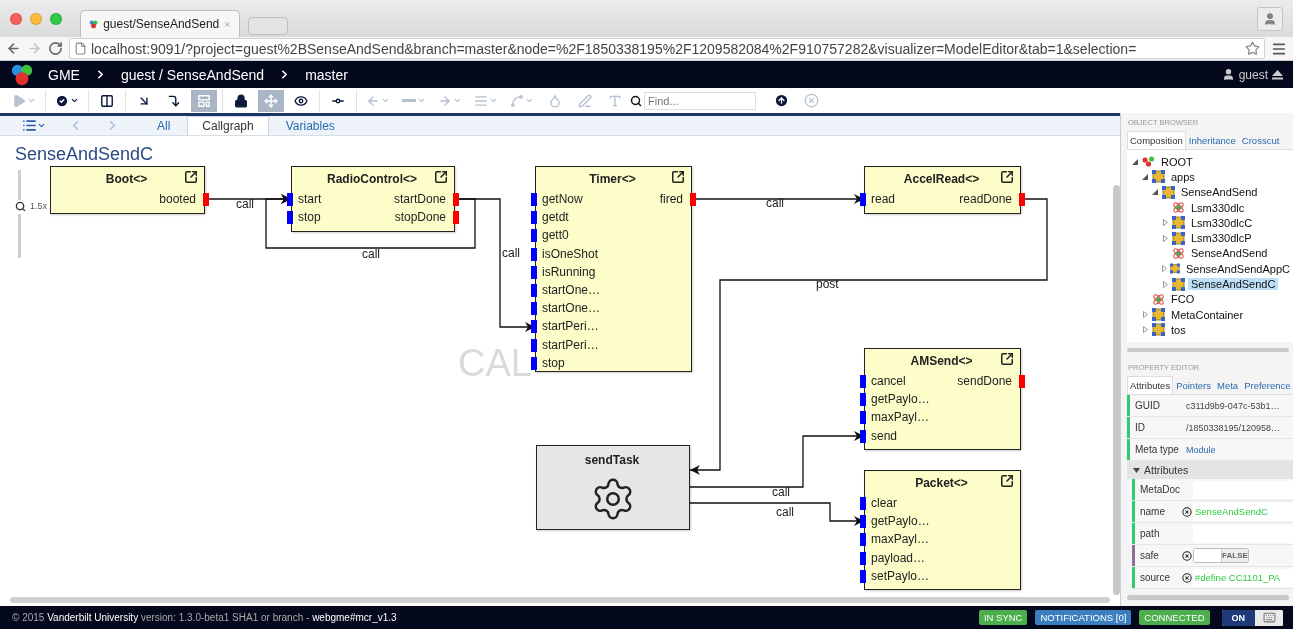 The image size is (1293, 629). I want to click on eject-icon, so click(1277, 74).